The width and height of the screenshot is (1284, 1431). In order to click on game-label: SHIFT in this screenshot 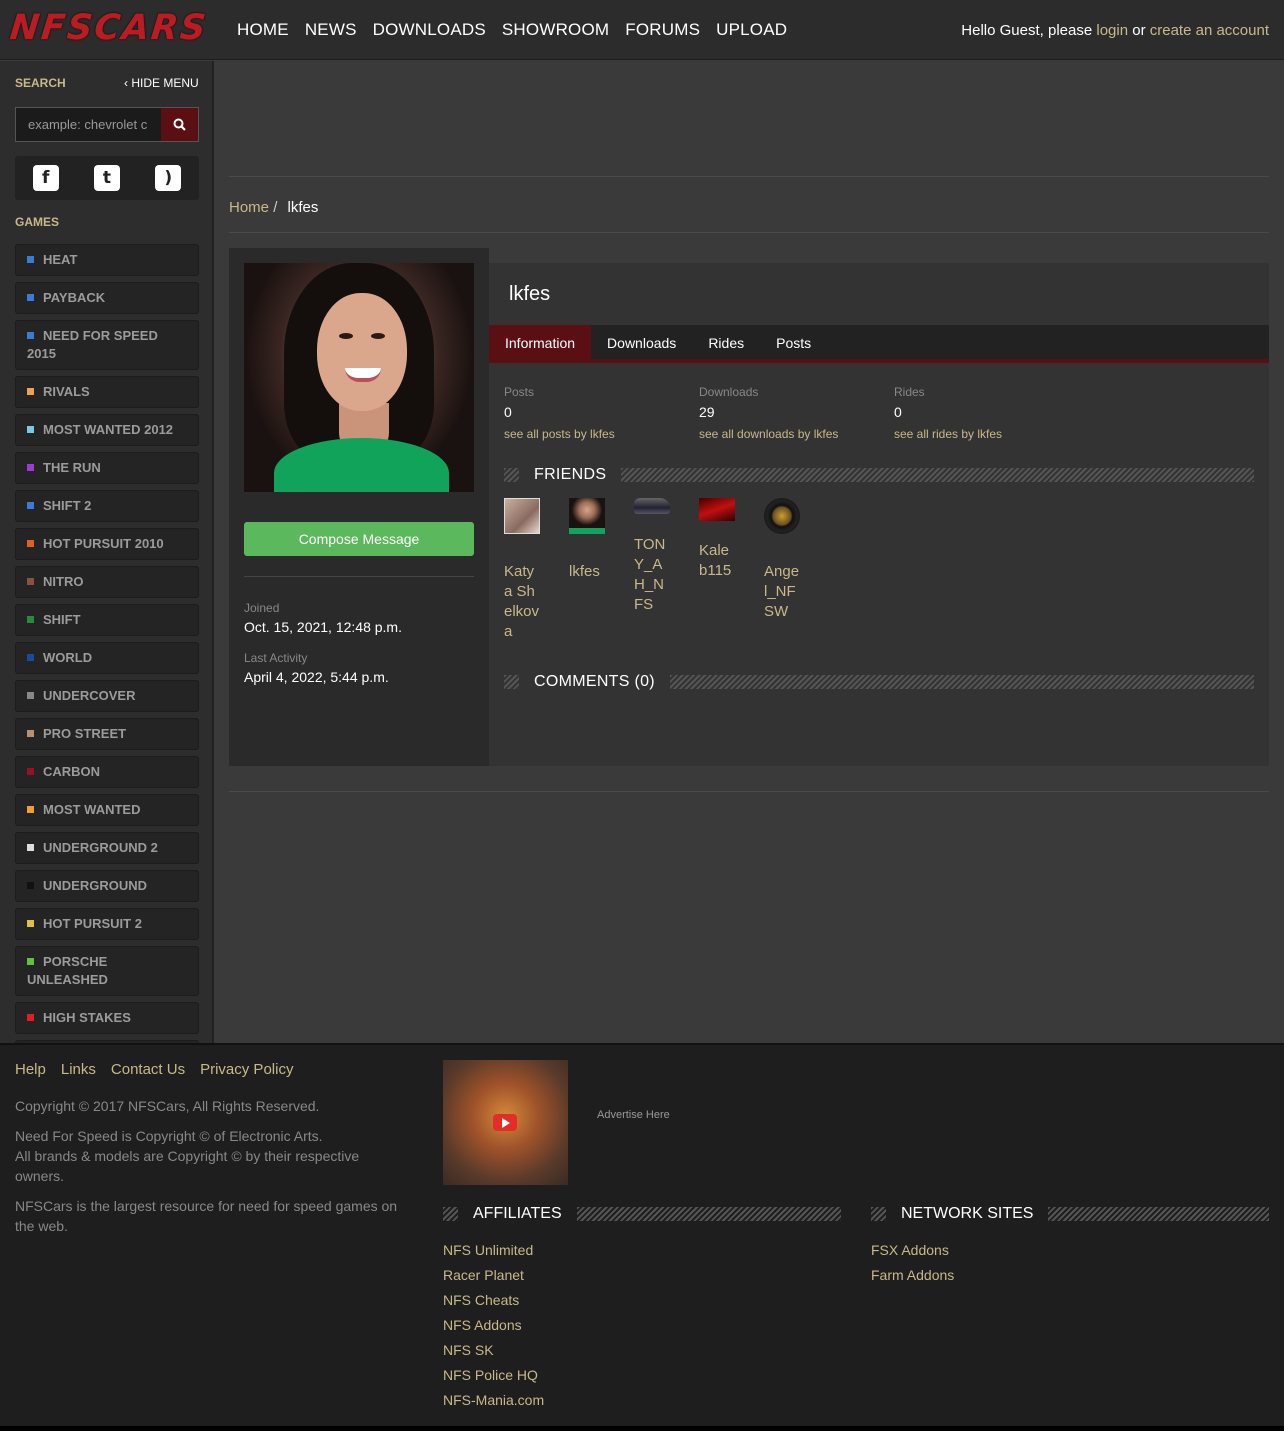, I will do `click(62, 619)`.